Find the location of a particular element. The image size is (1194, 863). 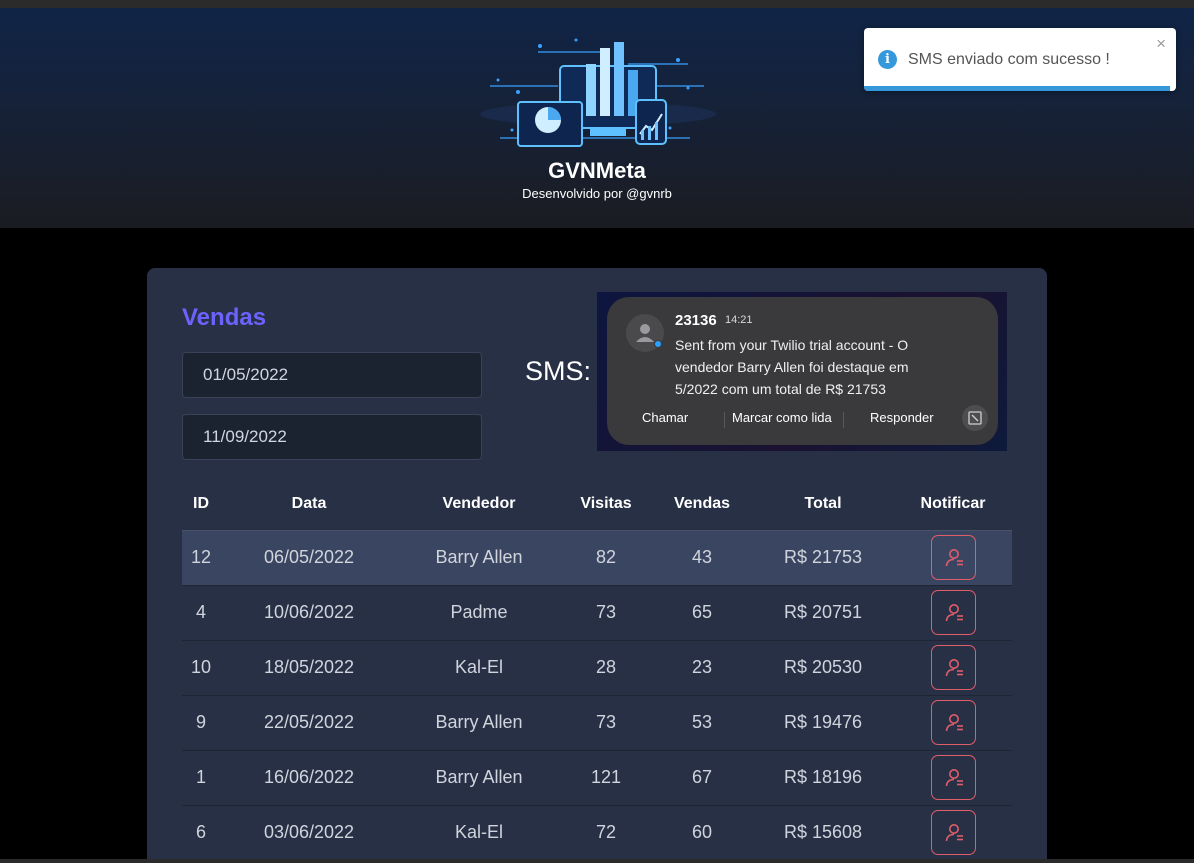

cell-deals: 65 is located at coordinates (702, 613).